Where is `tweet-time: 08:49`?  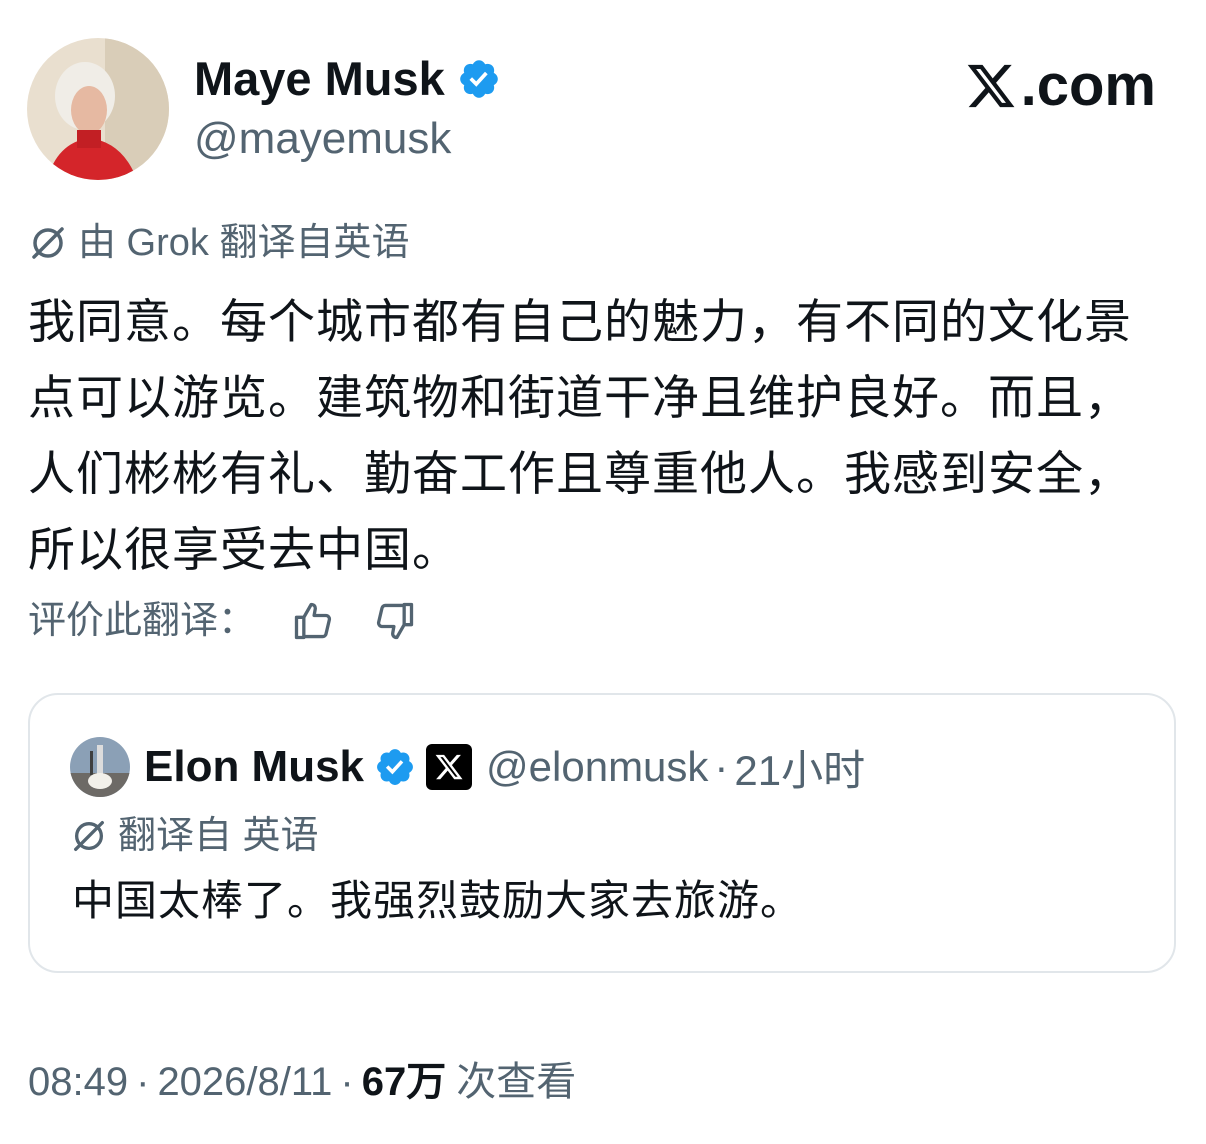 tweet-time: 08:49 is located at coordinates (78, 1082).